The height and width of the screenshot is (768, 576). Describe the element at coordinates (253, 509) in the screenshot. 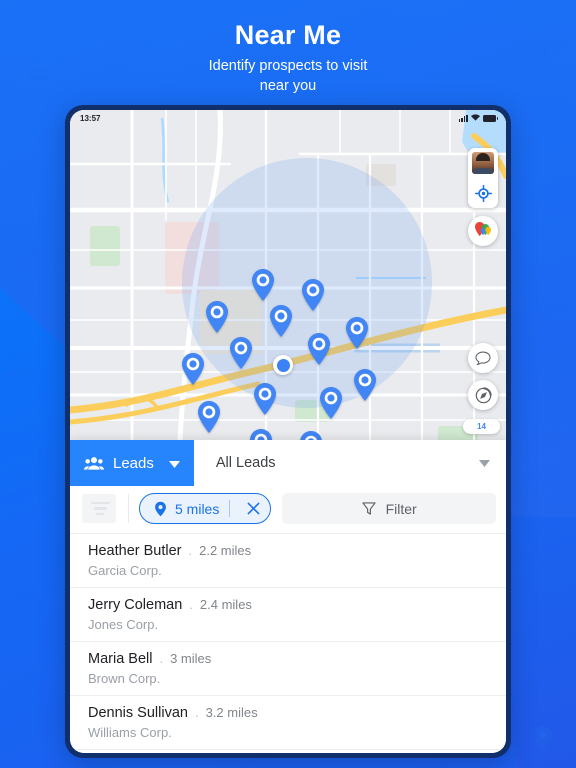

I see `close-icon` at that location.